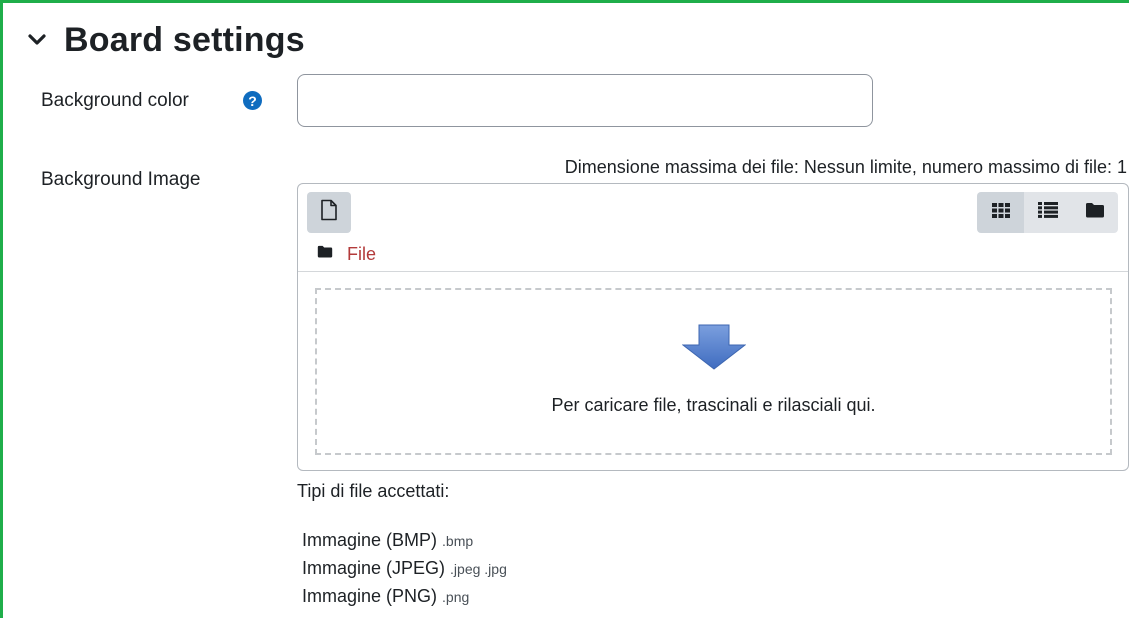 The height and width of the screenshot is (618, 1129). Describe the element at coordinates (121, 179) in the screenshot. I see `background-image-label: Background Image` at that location.